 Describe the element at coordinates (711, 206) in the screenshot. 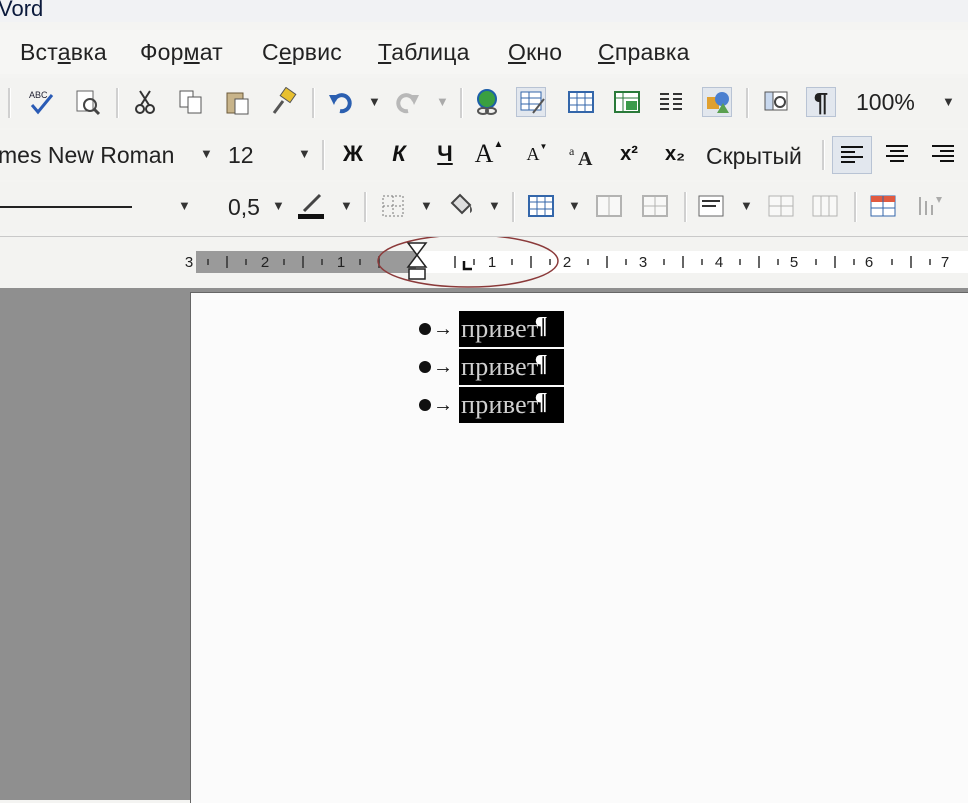

I see `align-cell-icon` at that location.